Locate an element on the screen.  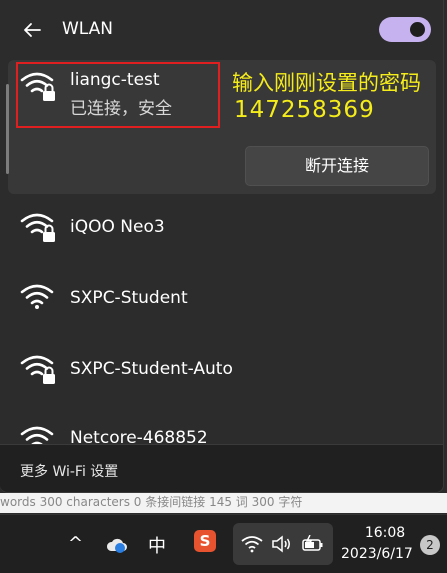
network-item: SXPC-Student is located at coordinates (221, 298).